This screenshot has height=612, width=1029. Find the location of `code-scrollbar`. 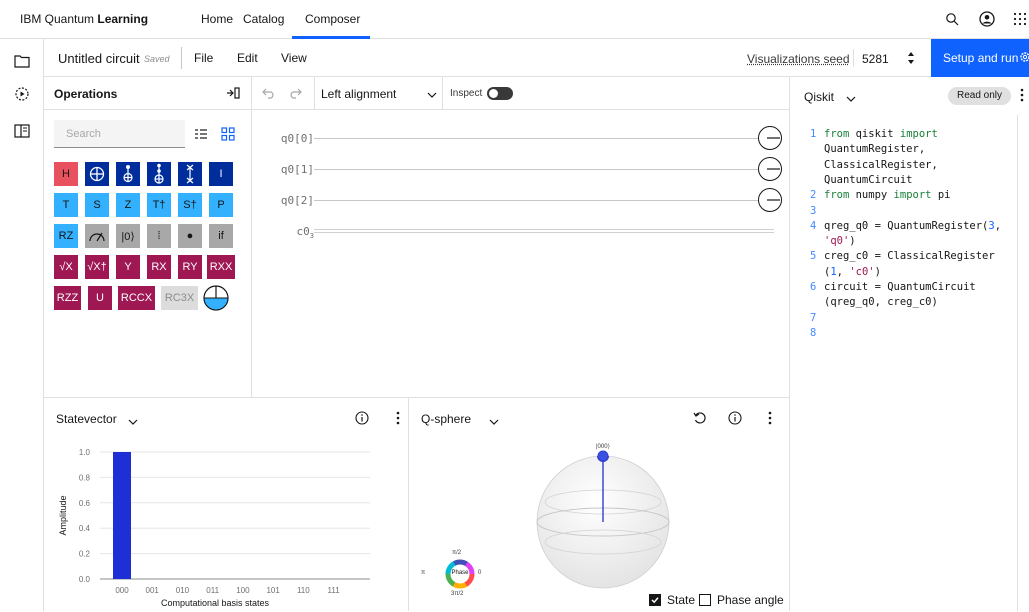

code-scrollbar is located at coordinates (1023, 363).